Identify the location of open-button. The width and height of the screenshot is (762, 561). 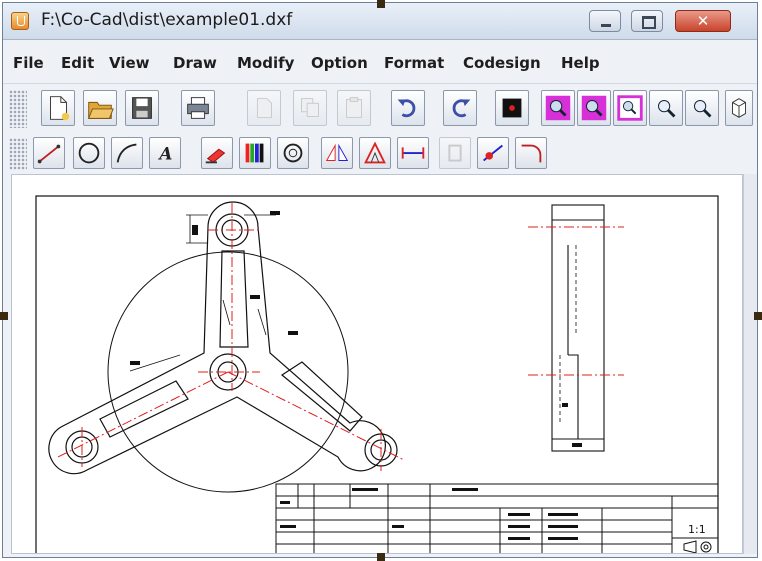
(100, 108).